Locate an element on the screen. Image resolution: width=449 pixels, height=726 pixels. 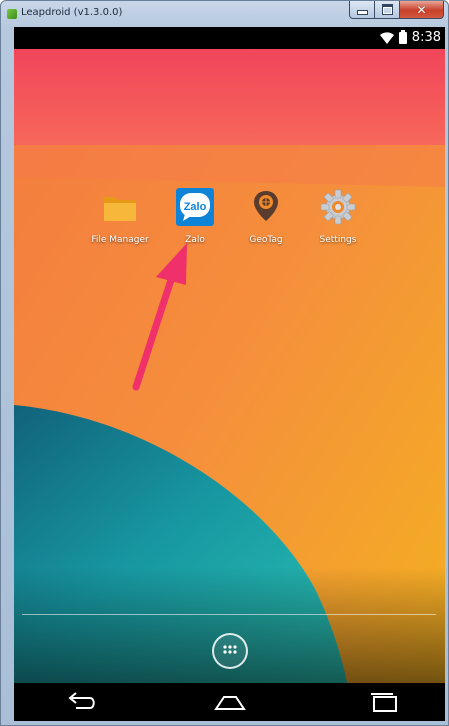
folder-icon is located at coordinates (120, 209).